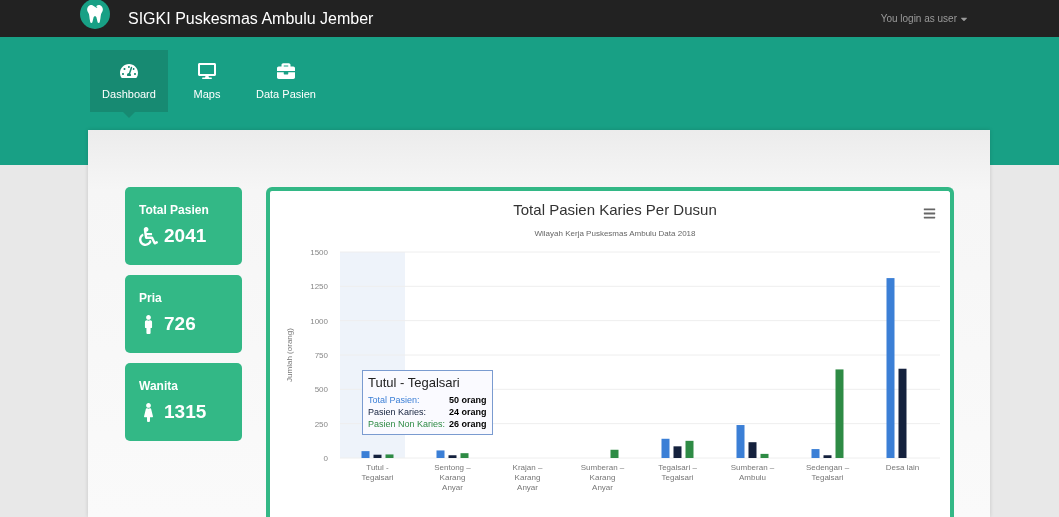  I want to click on axis-category-label: Desa lain, so click(902, 467).